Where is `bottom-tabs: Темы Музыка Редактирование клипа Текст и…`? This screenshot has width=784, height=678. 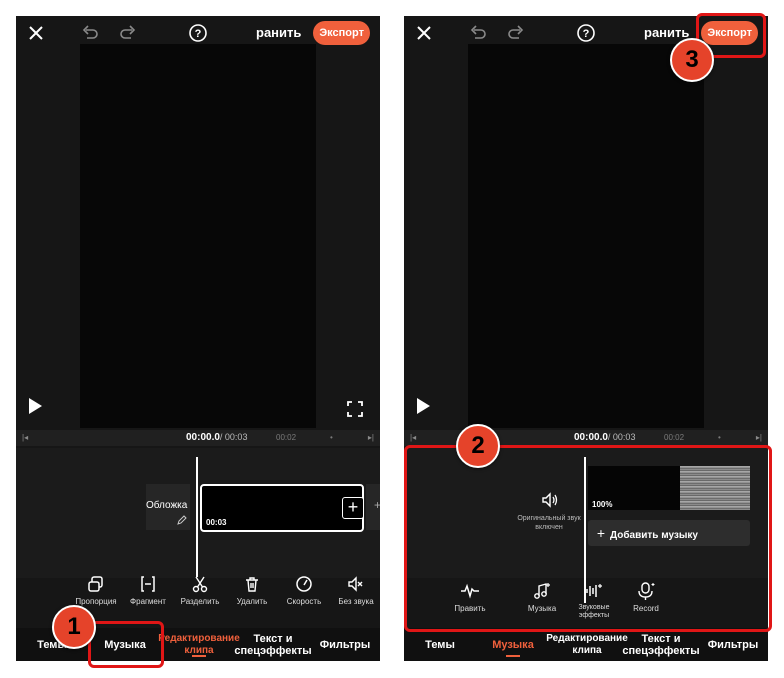
bottom-tabs: Темы Музыка Редактирование клипа Текст и… is located at coordinates (586, 644).